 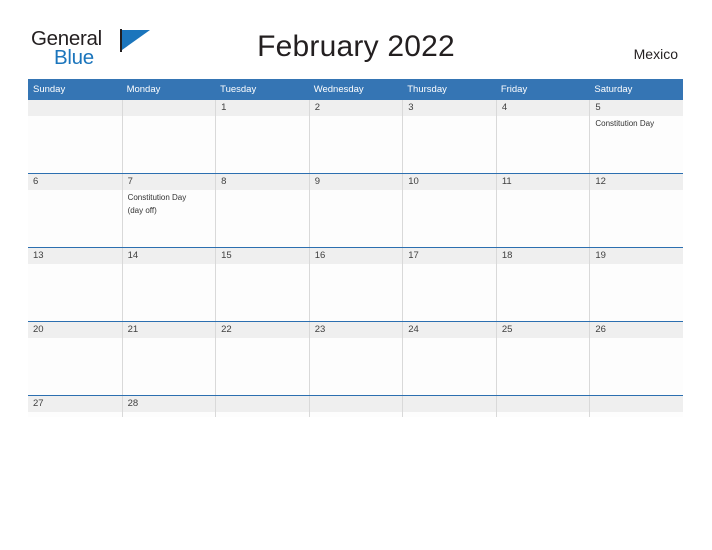 I want to click on calendar-day-cell-inner: 14, so click(x=168, y=284).